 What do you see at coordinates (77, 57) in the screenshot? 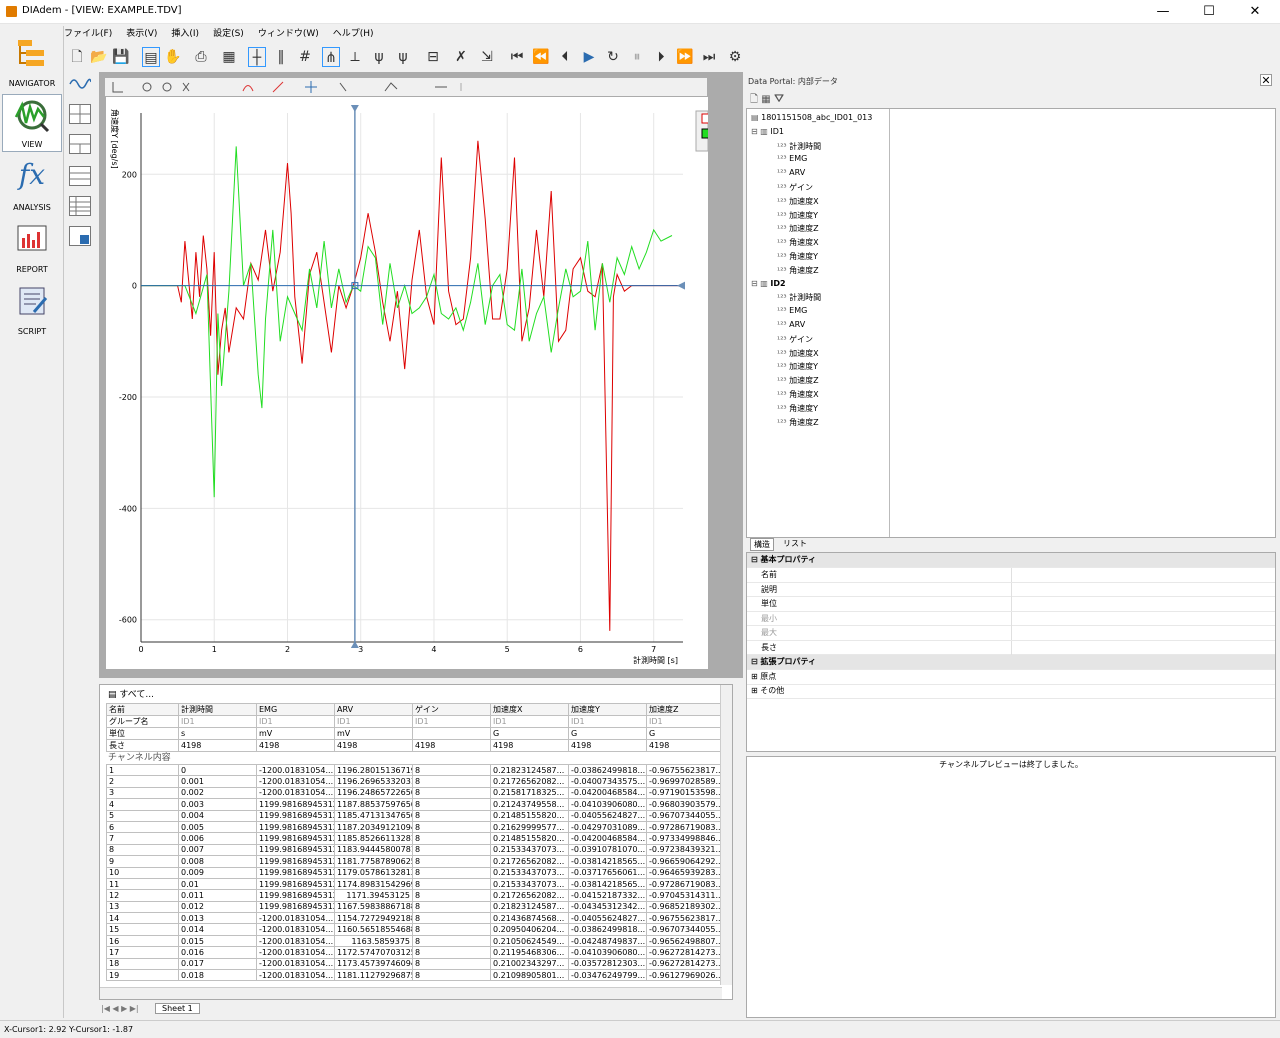
I see `new-file-icon: 🗋` at bounding box center [77, 57].